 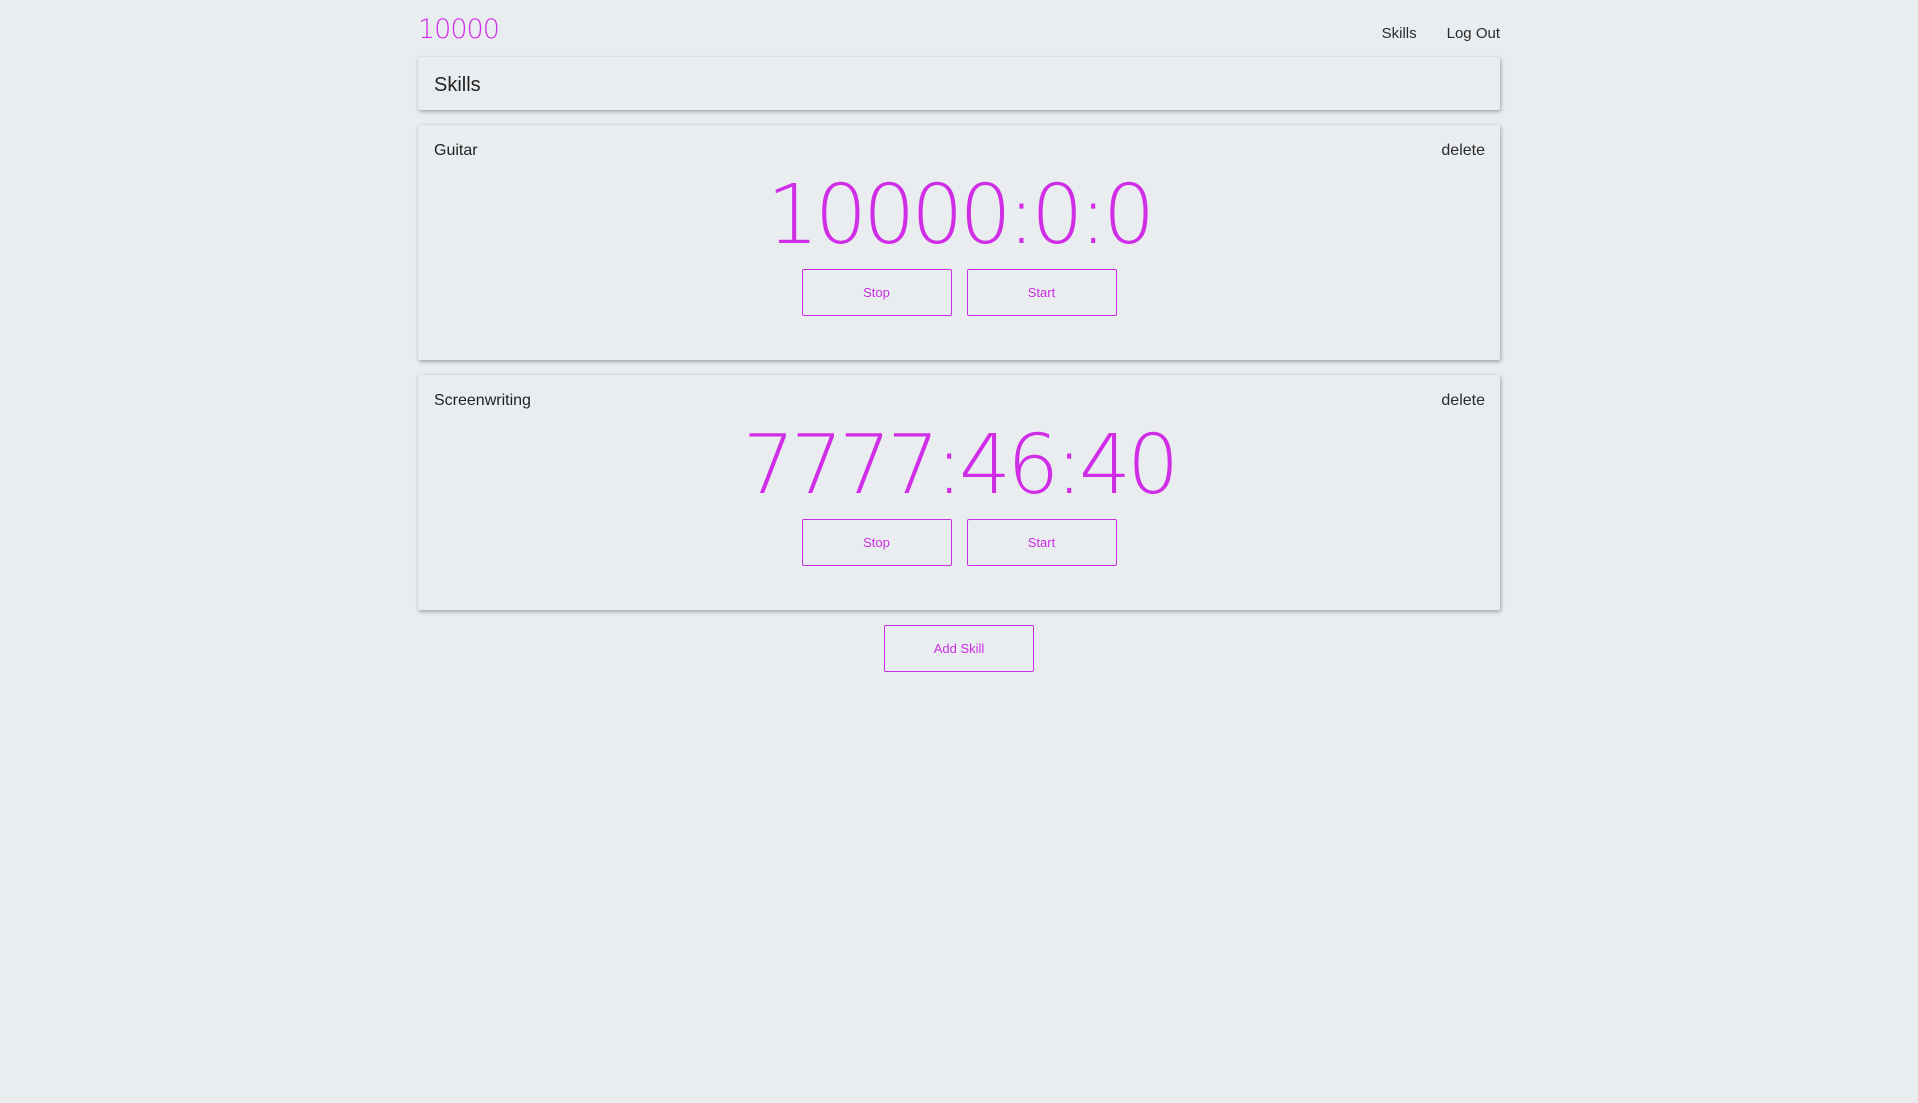 I want to click on nav-link-log-out: Log Out, so click(x=1473, y=33).